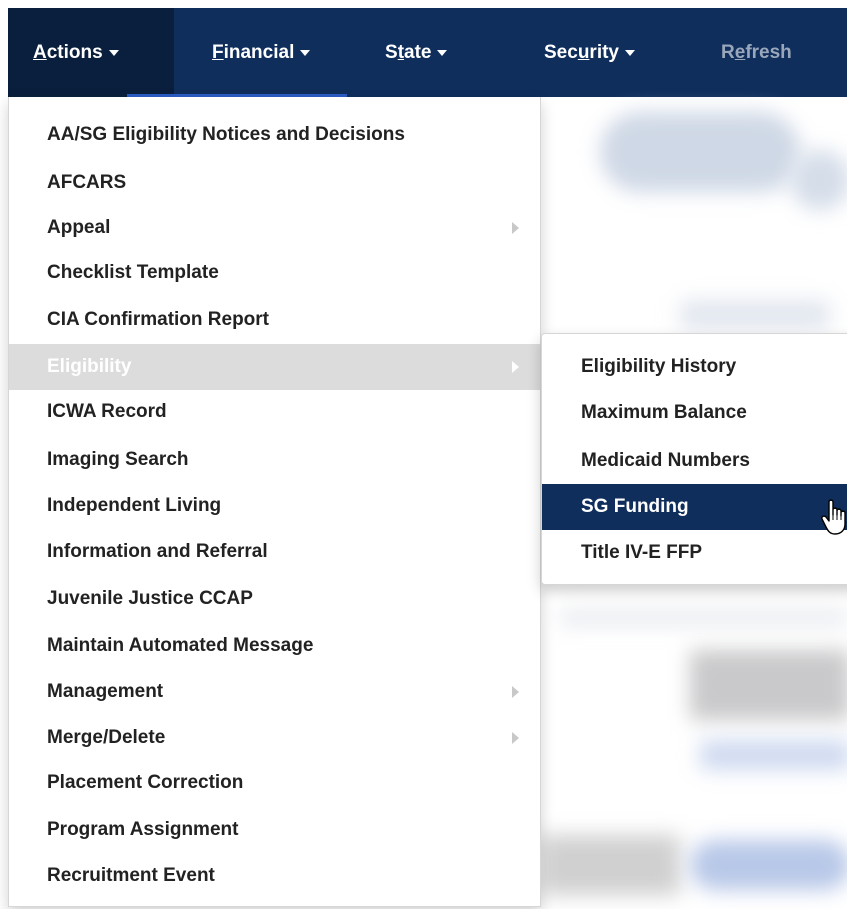 The width and height of the screenshot is (847, 909). What do you see at coordinates (87, 182) in the screenshot?
I see `menu-item-label: AFCARS` at bounding box center [87, 182].